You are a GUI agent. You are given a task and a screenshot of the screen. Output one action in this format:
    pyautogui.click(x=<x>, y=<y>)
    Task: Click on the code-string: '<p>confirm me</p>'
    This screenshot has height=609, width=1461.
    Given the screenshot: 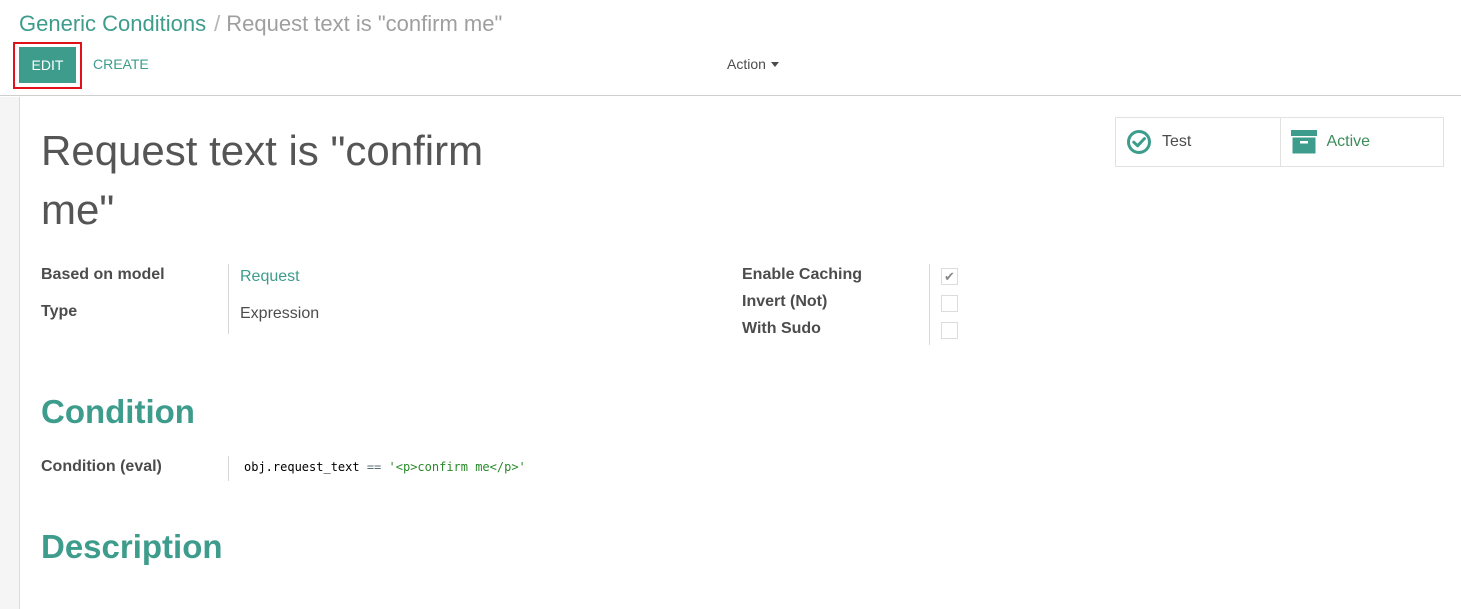 What is the action you would take?
    pyautogui.click(x=457, y=467)
    